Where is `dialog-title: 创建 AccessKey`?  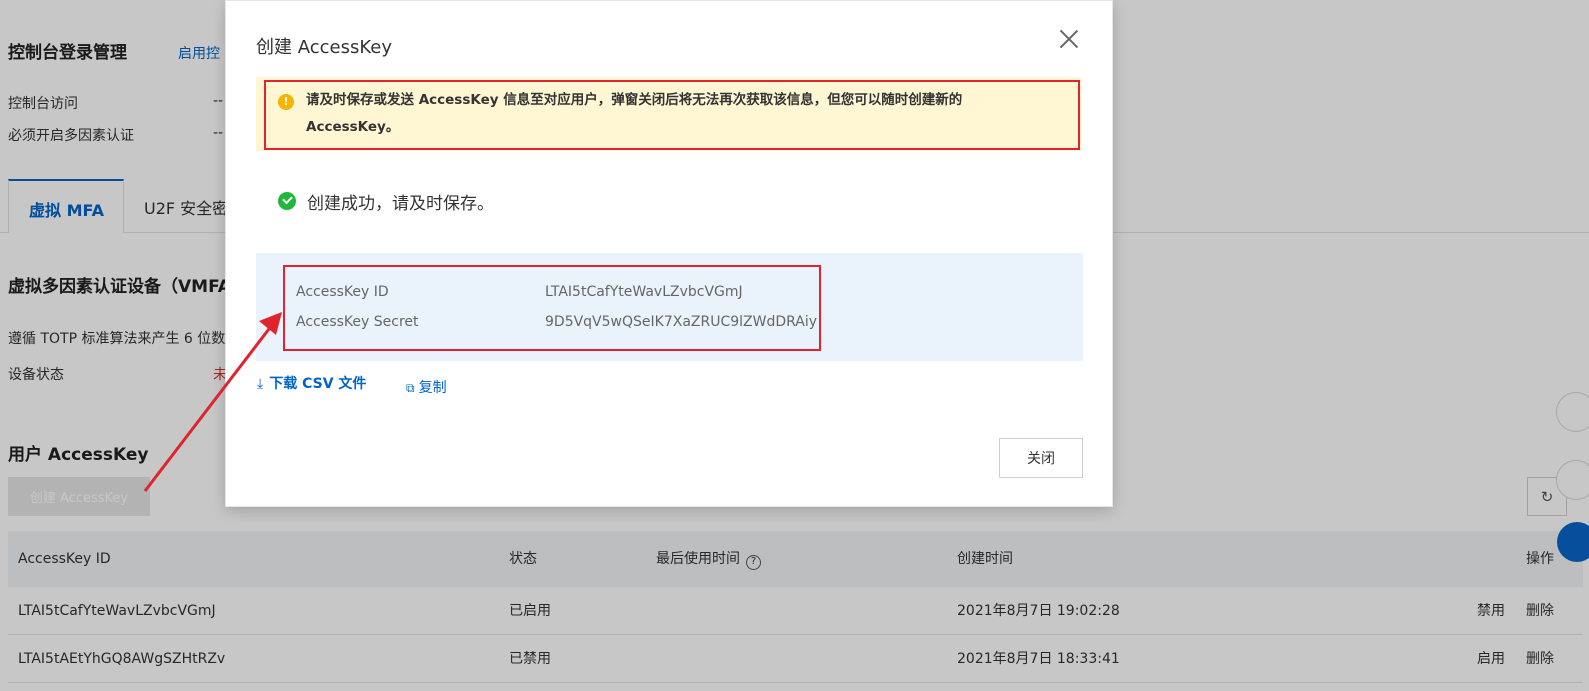
dialog-title: 创建 AccessKey is located at coordinates (324, 47).